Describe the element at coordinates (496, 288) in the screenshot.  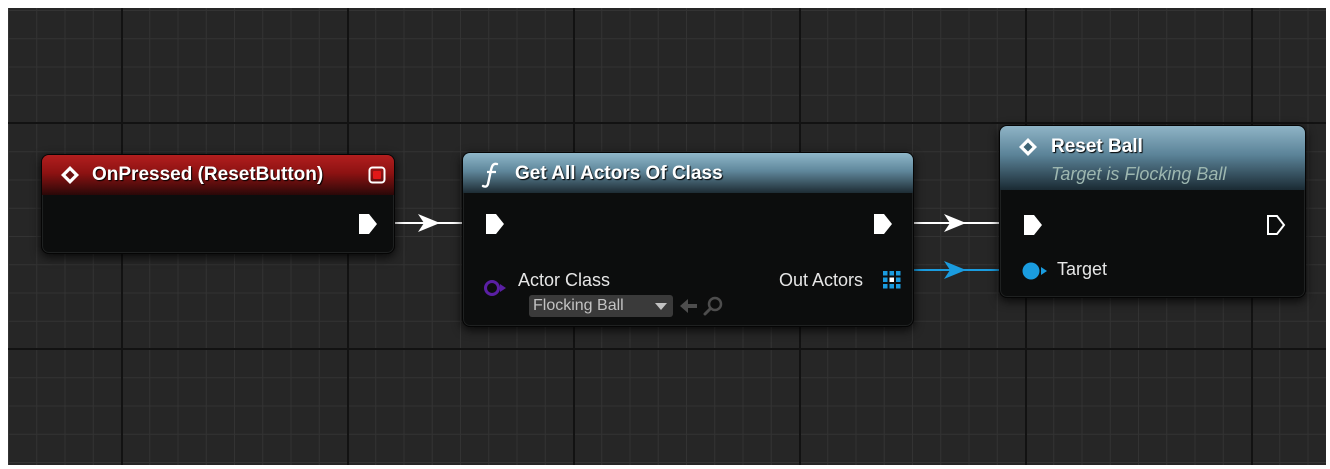
I see `actor-class-pin` at that location.